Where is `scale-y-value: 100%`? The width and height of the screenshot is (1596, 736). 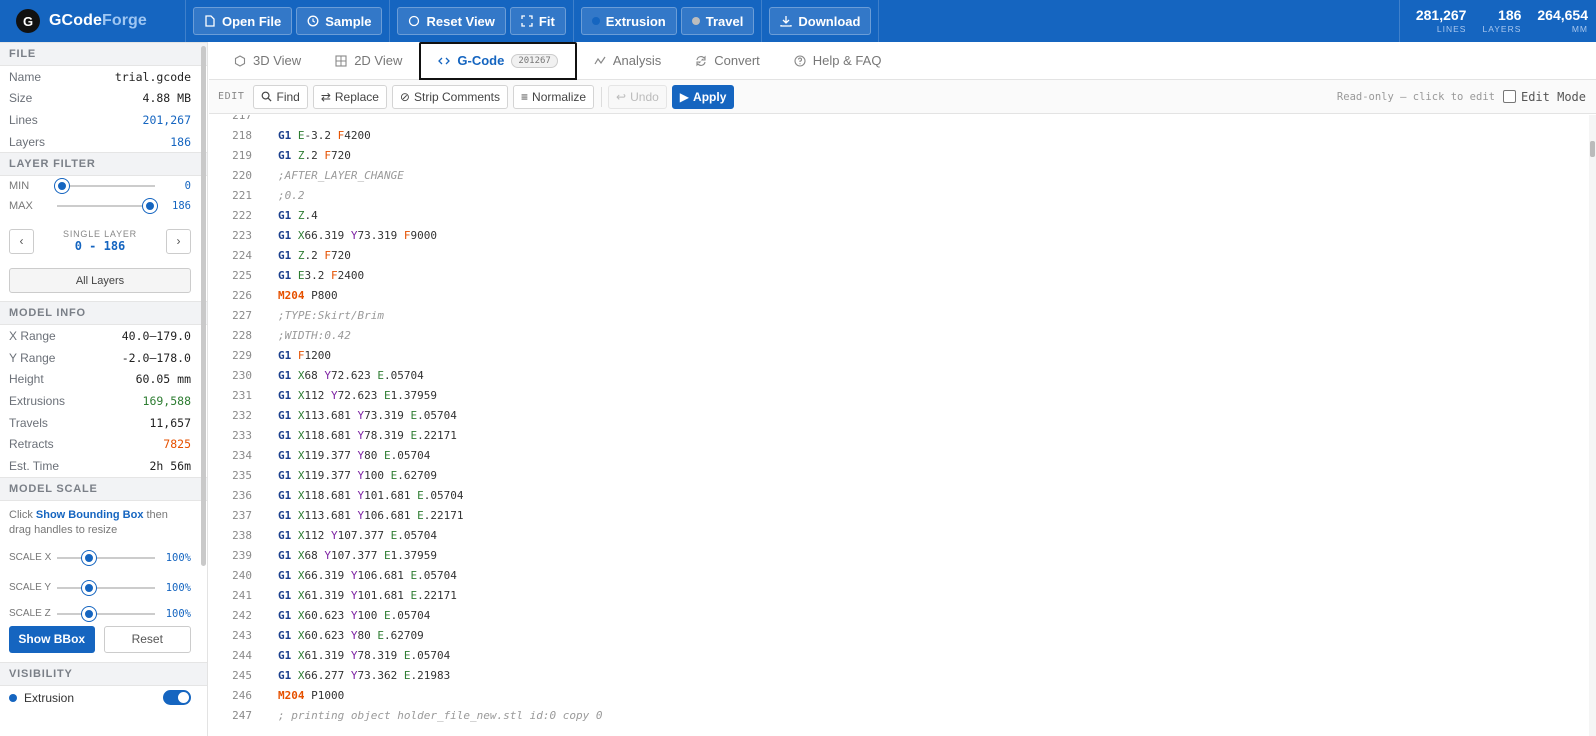 scale-y-value: 100% is located at coordinates (178, 587).